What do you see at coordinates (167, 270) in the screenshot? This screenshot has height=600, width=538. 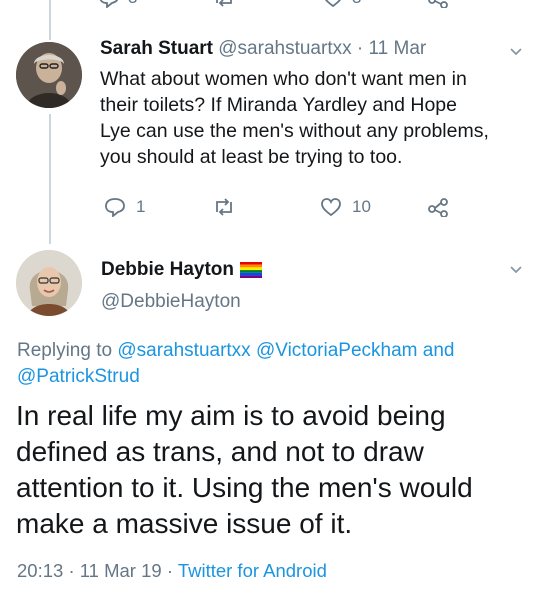 I see `display-name: Debbie Hayton` at bounding box center [167, 270].